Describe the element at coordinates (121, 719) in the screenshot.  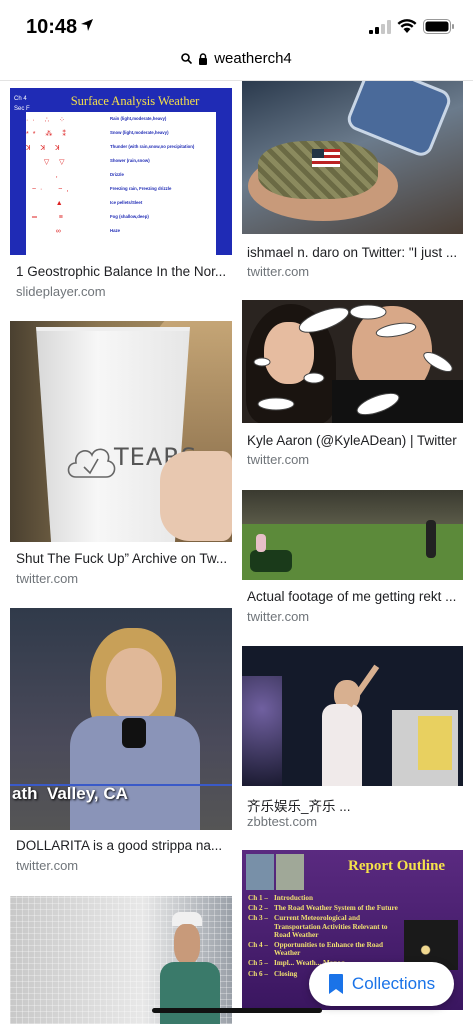
I see `result-thumbnail: ath Valley, CA` at that location.